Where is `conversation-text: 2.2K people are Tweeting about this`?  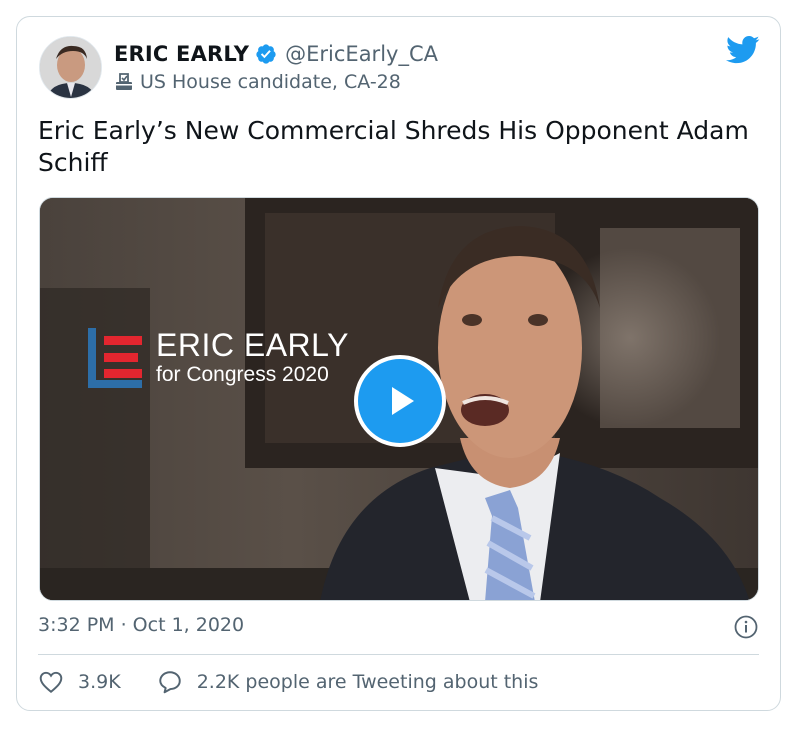 conversation-text: 2.2K people are Tweeting about this is located at coordinates (367, 682).